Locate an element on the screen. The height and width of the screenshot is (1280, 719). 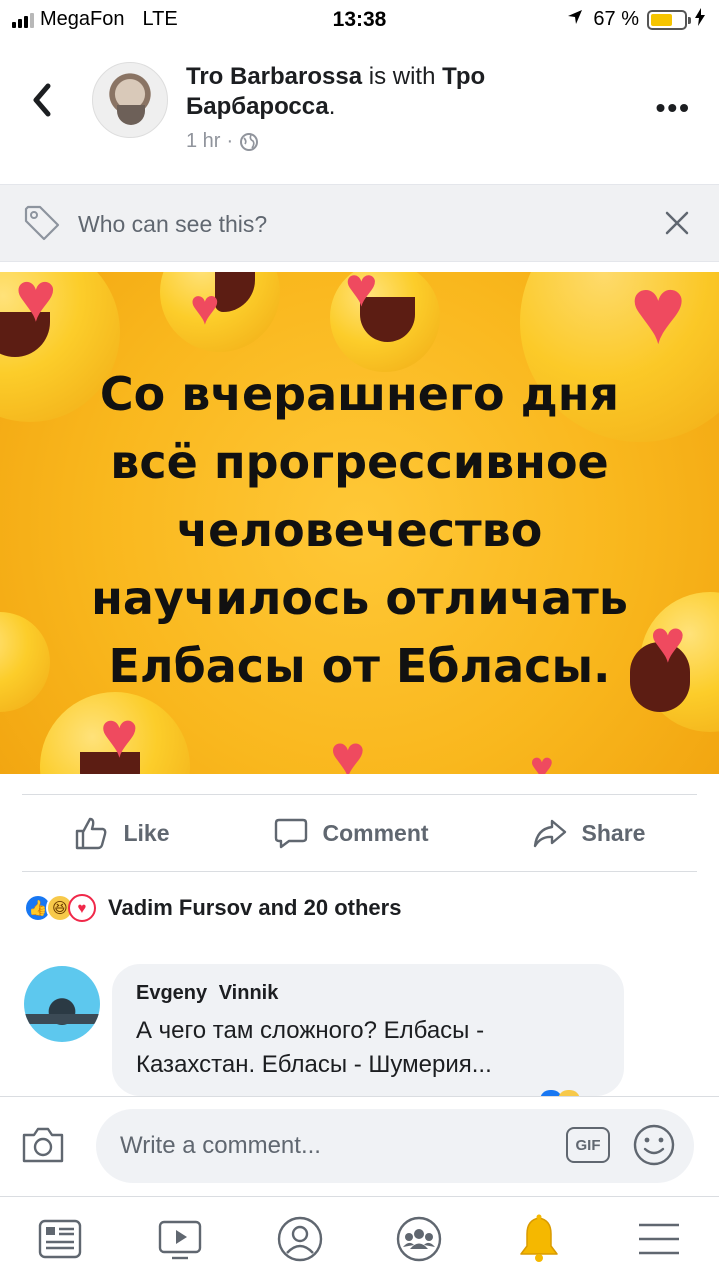
comment-icon is located at coordinates (290, 833).